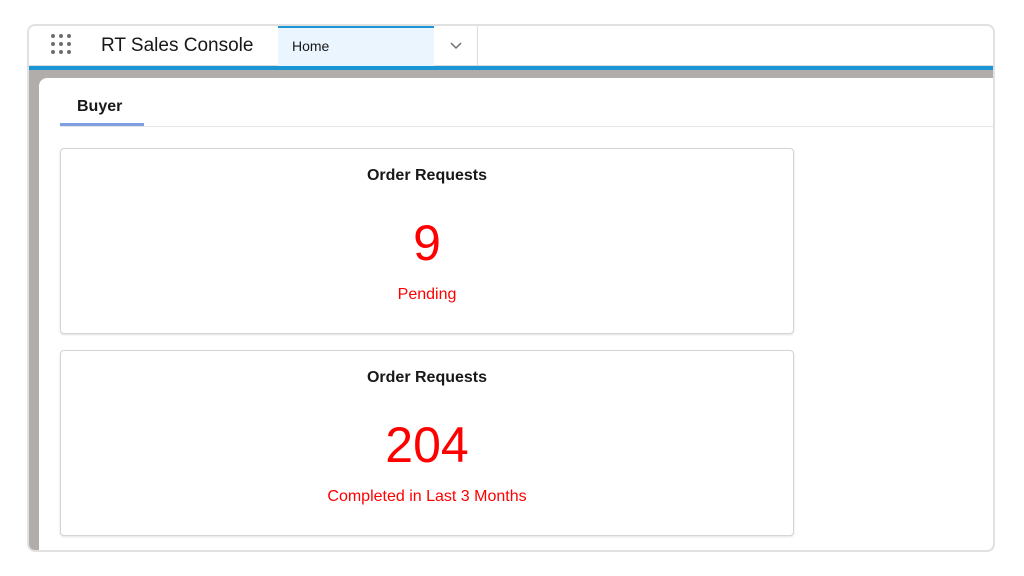 This screenshot has width=1024, height=576. What do you see at coordinates (356, 46) in the screenshot?
I see `tab-home: Home` at bounding box center [356, 46].